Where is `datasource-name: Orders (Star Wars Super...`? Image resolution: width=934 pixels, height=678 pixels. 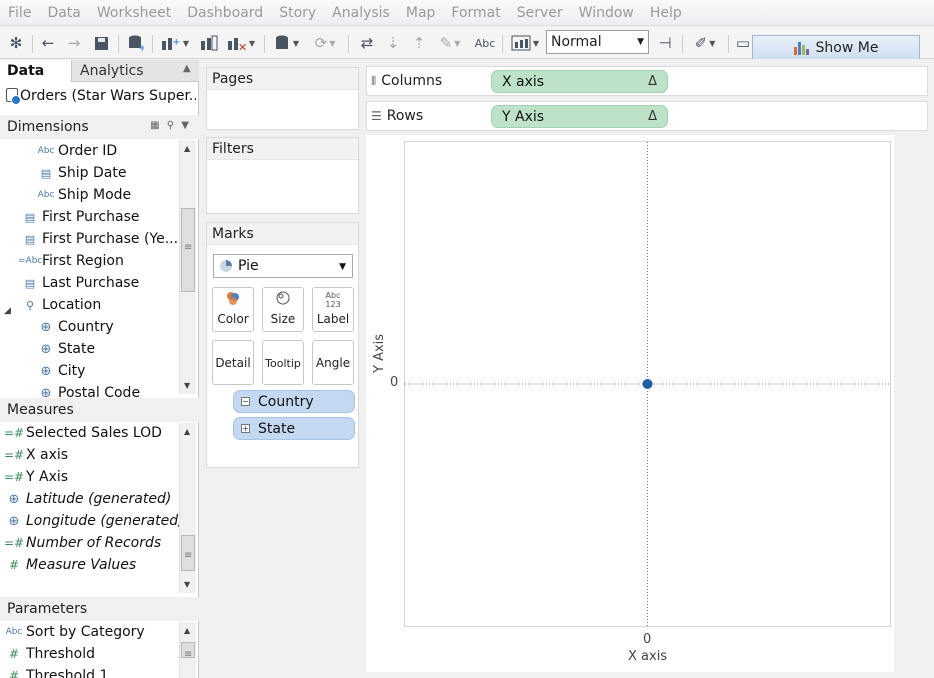
datasource-name: Orders (Star Wars Super... is located at coordinates (101, 98).